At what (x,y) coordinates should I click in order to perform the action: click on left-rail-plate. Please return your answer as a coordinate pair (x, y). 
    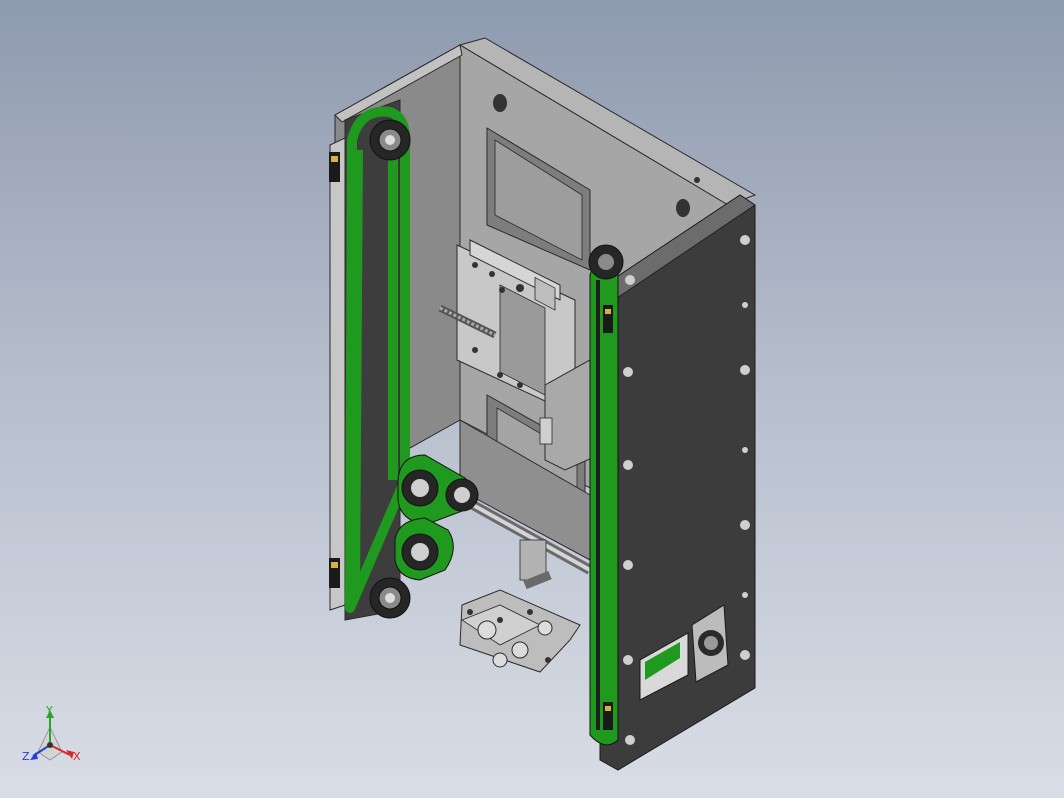
    Looking at the image, I should click on (337, 374).